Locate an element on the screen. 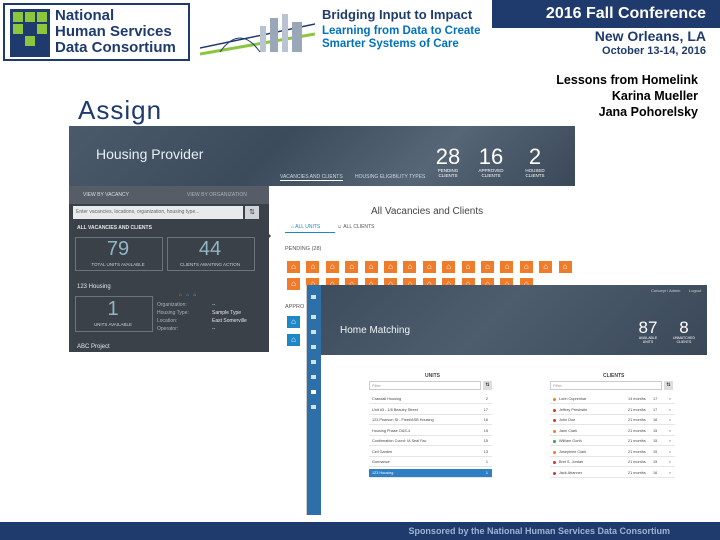 The image size is (720, 540). client-row: Josephine Clark 21 months 15 ● is located at coordinates (612, 452).